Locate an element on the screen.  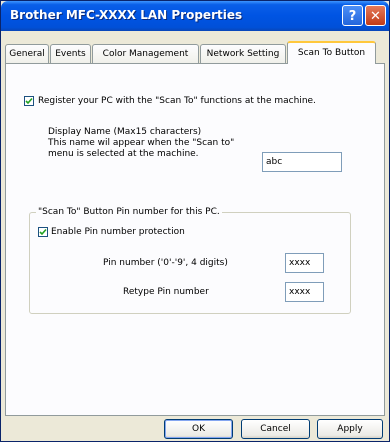
help-button: ? is located at coordinates (352, 15).